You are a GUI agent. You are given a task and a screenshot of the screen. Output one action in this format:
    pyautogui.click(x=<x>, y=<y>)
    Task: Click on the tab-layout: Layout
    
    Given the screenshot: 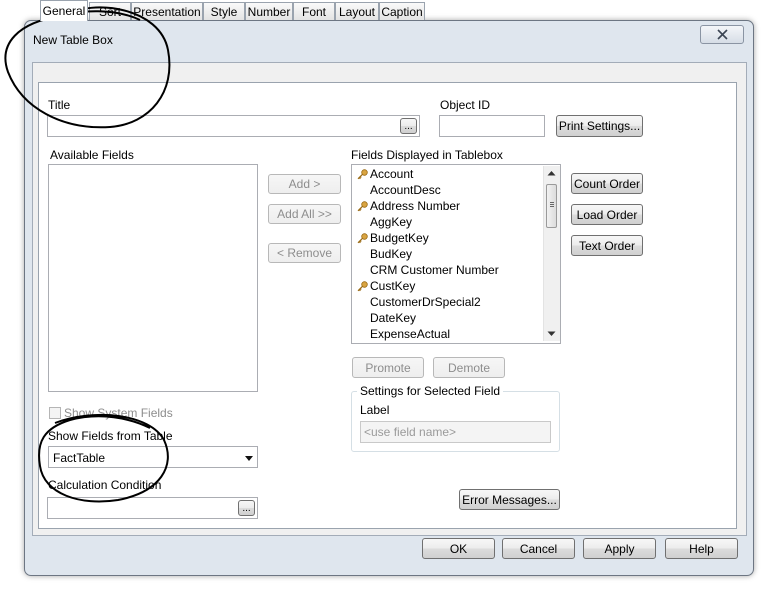 What is the action you would take?
    pyautogui.click(x=357, y=11)
    